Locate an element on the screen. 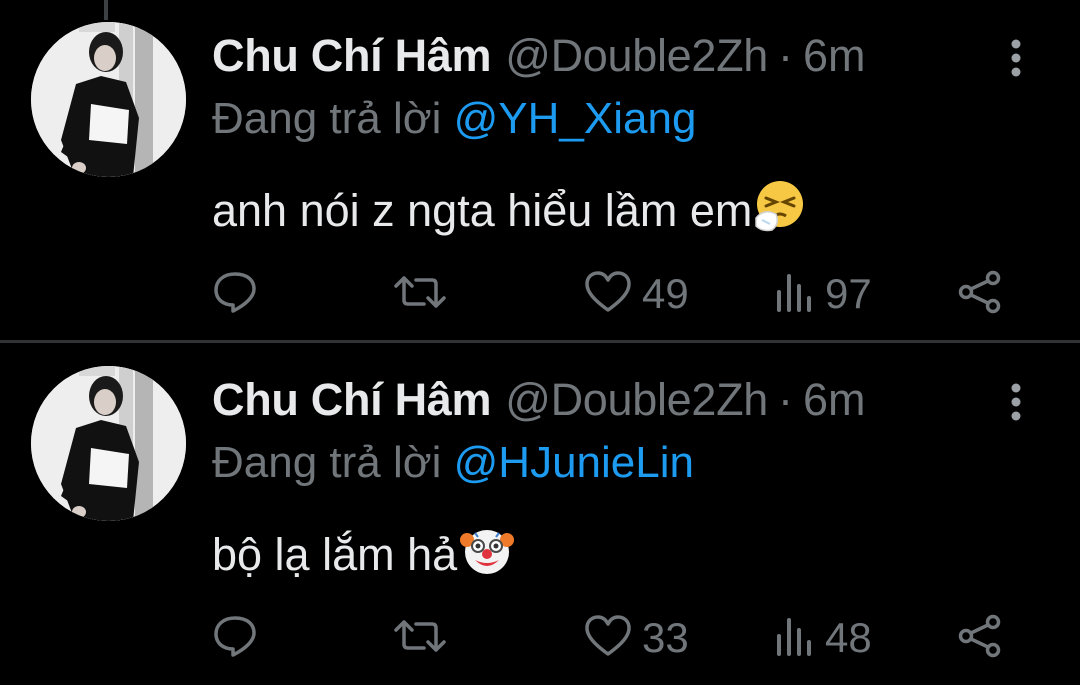 Image resolution: width=1080 pixels, height=685 pixels. tweet-text: bộ lạ lắm hả is located at coordinates (363, 555).